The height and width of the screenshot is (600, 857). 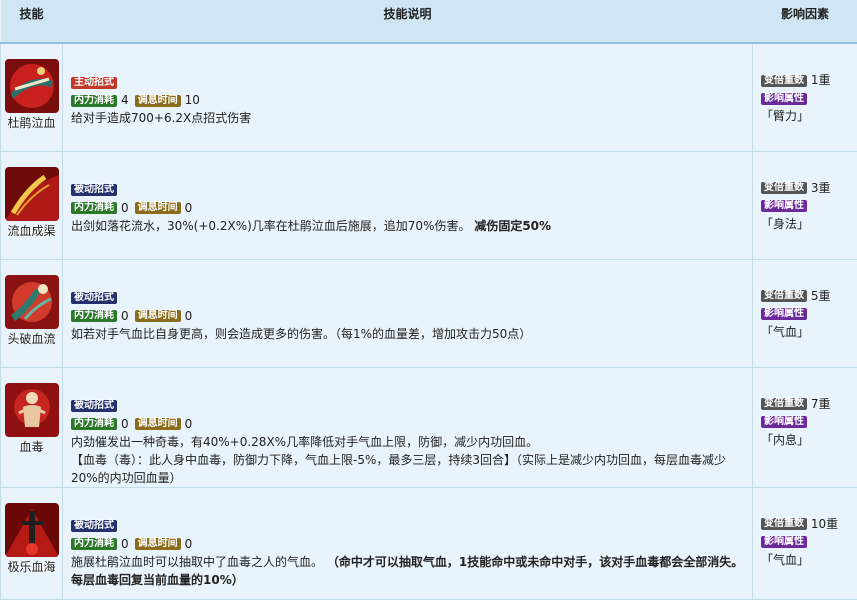 I want to click on skill-factors: 变倍重数 10重 影响属性 「气血」, so click(x=805, y=543).